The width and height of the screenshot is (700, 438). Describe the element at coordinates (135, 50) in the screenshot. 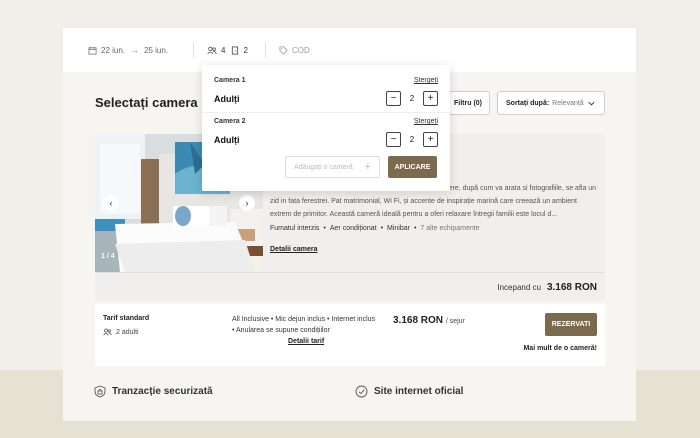

I see `arrow-right-icon: →` at that location.